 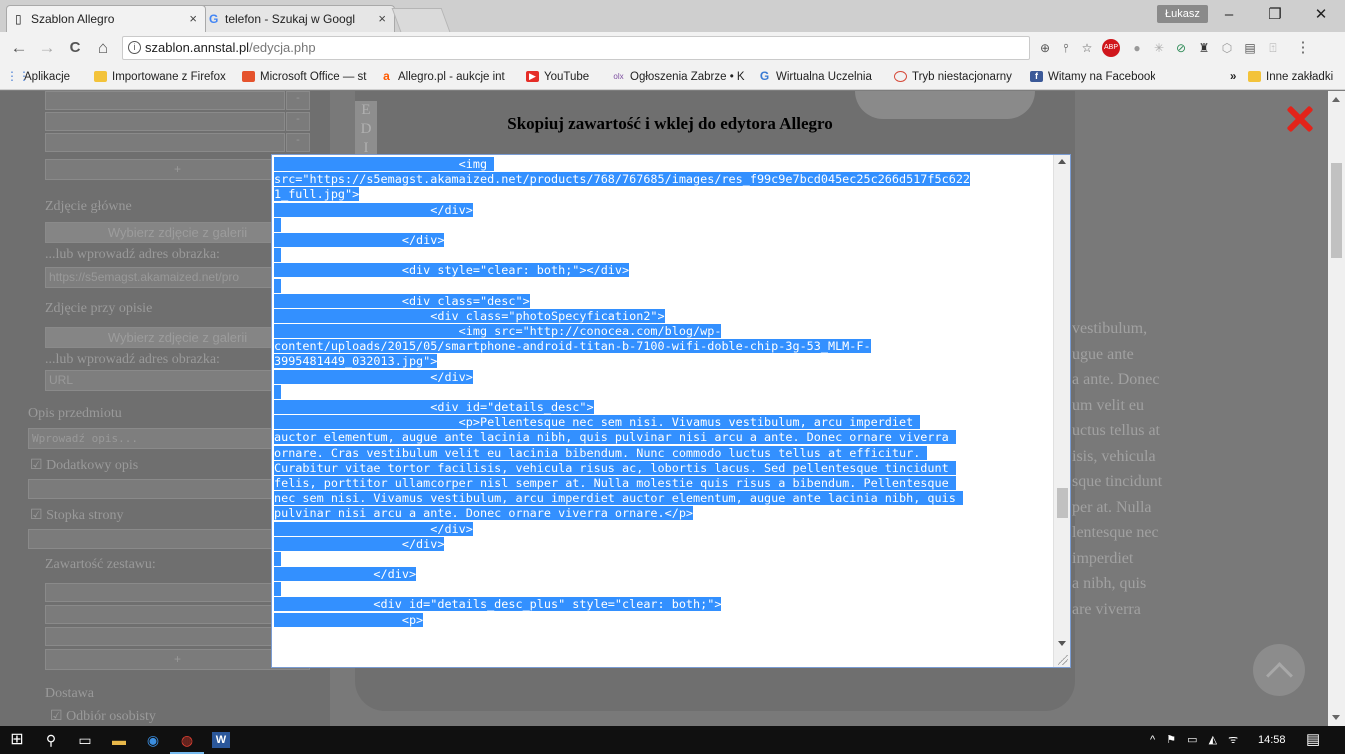 What do you see at coordinates (1313, 740) in the screenshot?
I see `notifications-icon: ▤` at bounding box center [1313, 740].